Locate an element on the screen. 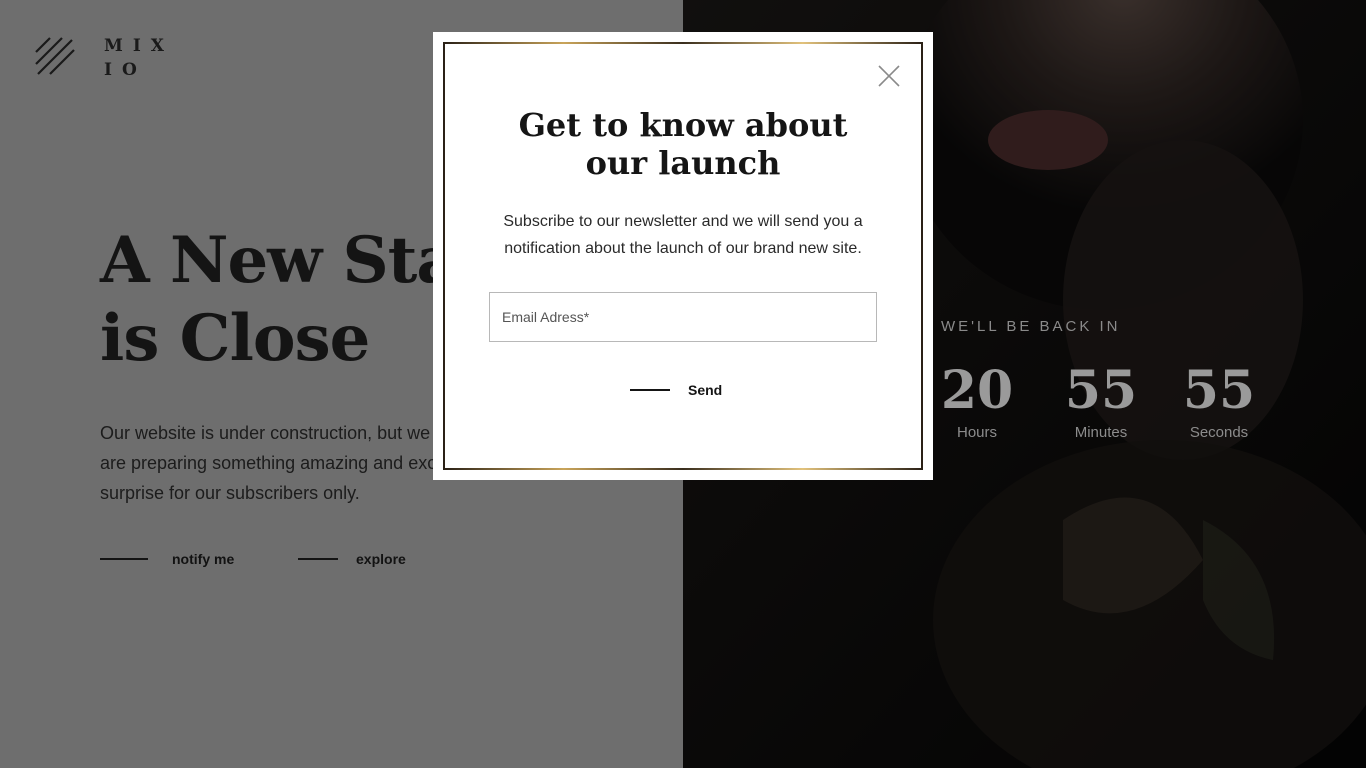  back-in-label: WE'LL BE BACK IN is located at coordinates (1031, 326).